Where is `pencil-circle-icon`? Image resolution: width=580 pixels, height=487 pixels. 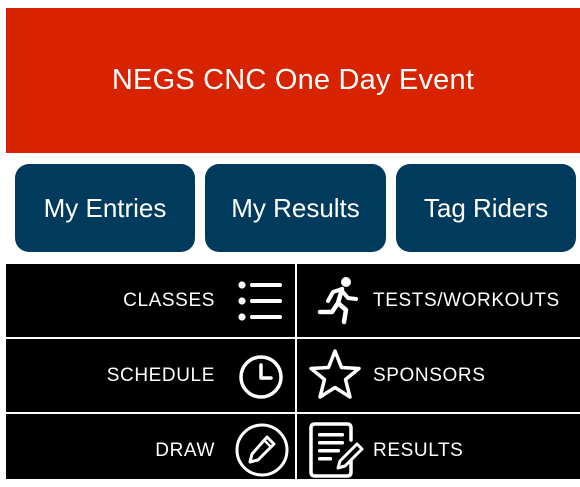
pencil-circle-icon is located at coordinates (262, 450).